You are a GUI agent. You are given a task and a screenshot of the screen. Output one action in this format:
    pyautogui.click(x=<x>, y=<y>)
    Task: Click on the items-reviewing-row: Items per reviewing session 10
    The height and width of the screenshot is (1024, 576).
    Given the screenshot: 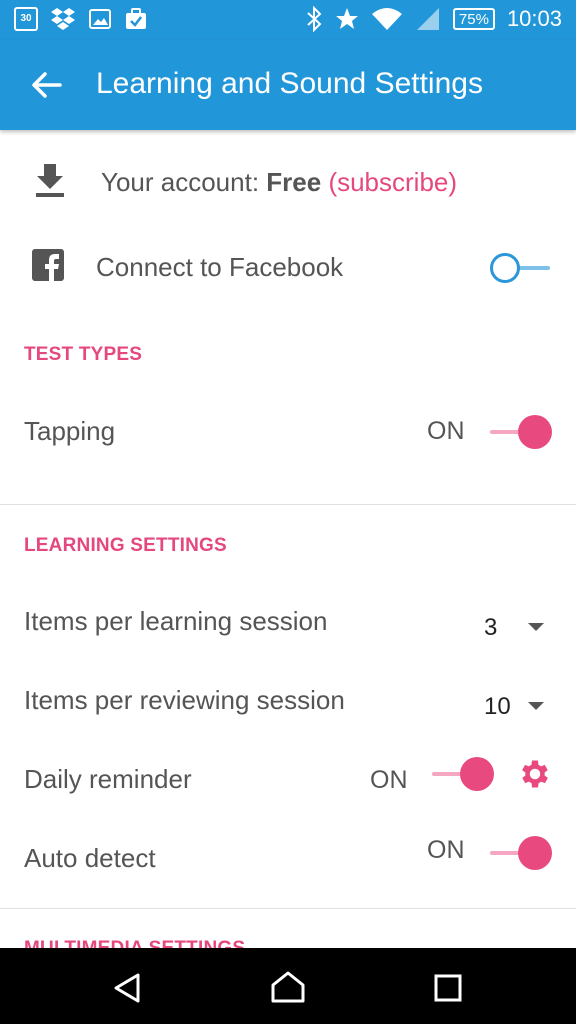 What is the action you would take?
    pyautogui.click(x=288, y=707)
    